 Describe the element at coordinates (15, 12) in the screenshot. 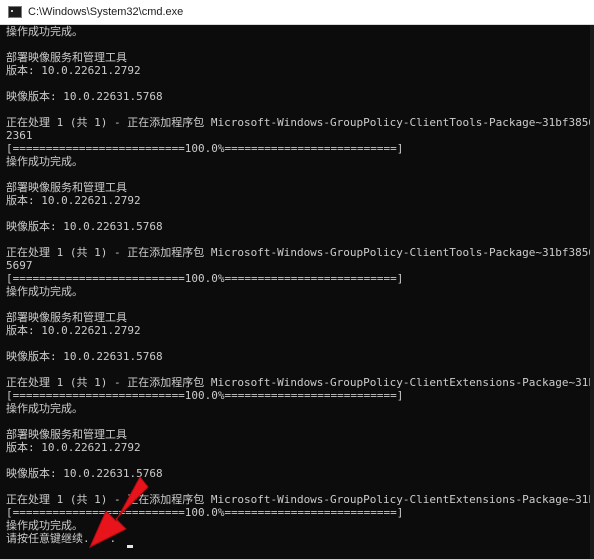

I see `cmd-console-icon` at that location.